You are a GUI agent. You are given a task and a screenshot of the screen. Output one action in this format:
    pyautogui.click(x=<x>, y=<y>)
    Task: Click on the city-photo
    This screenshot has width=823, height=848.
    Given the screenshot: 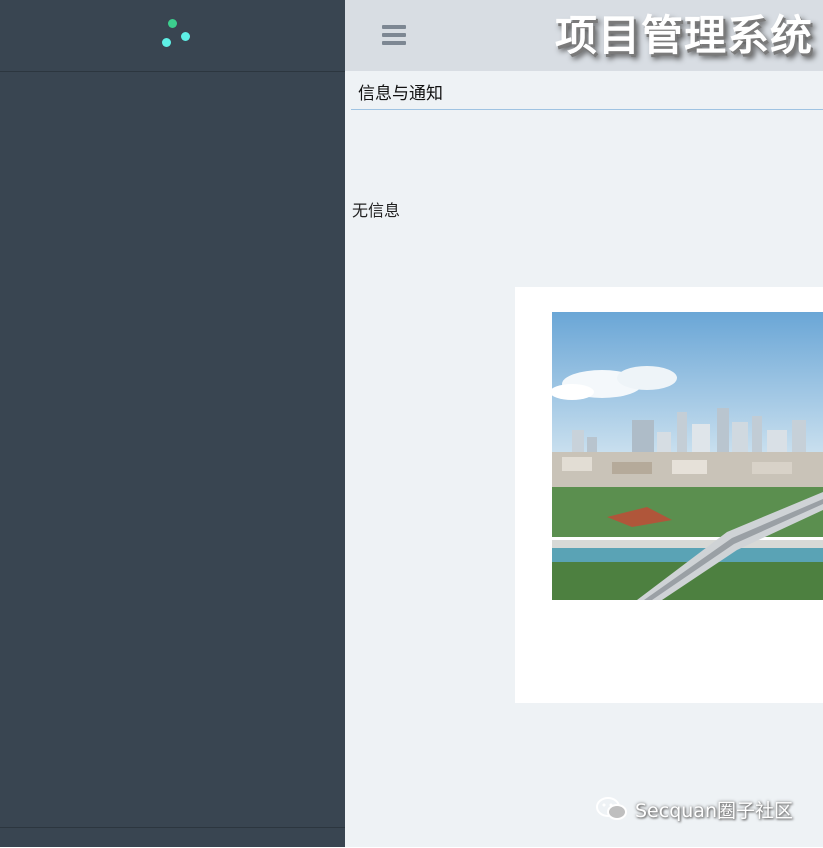 What is the action you would take?
    pyautogui.click(x=687, y=456)
    